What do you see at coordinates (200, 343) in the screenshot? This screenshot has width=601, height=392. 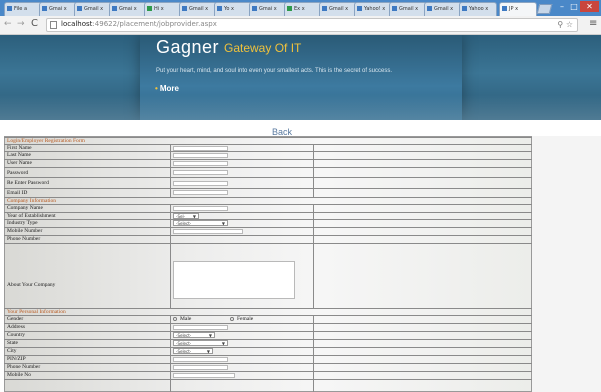 I see `state-select: -Select- ▼` at bounding box center [200, 343].